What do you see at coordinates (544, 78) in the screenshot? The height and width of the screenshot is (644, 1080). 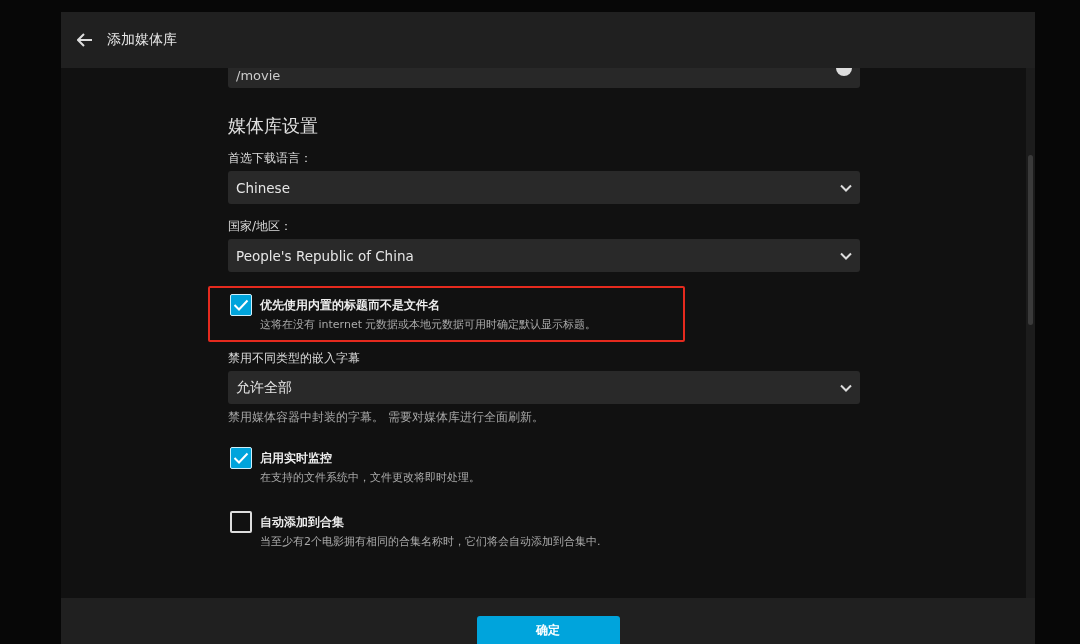 I see `folder-path-field: /movie` at bounding box center [544, 78].